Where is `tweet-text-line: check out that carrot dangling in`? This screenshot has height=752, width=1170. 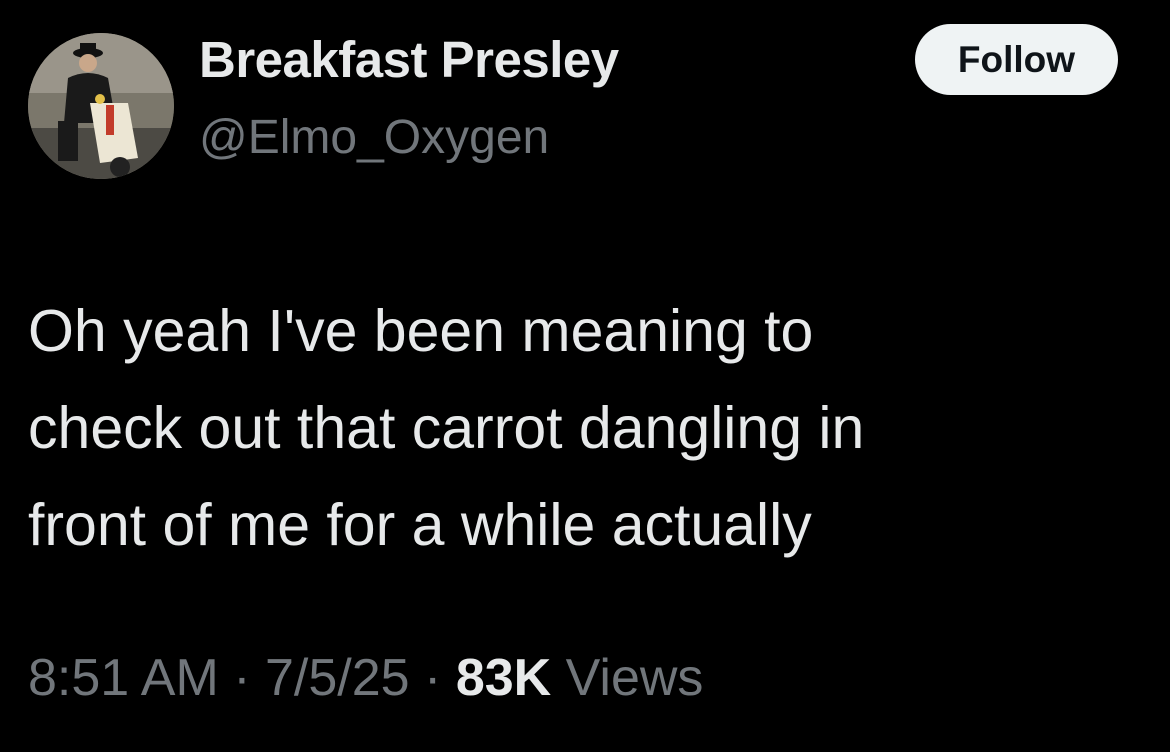
tweet-text-line: check out that carrot dangling in is located at coordinates (446, 428).